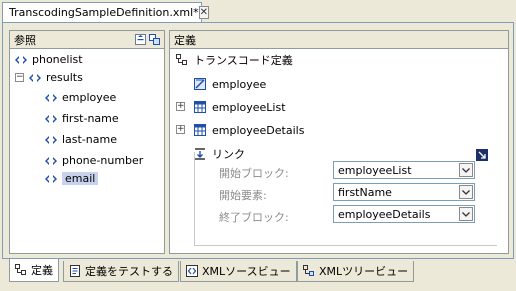  Describe the element at coordinates (64, 77) in the screenshot. I see `tree-item-label: results` at that location.